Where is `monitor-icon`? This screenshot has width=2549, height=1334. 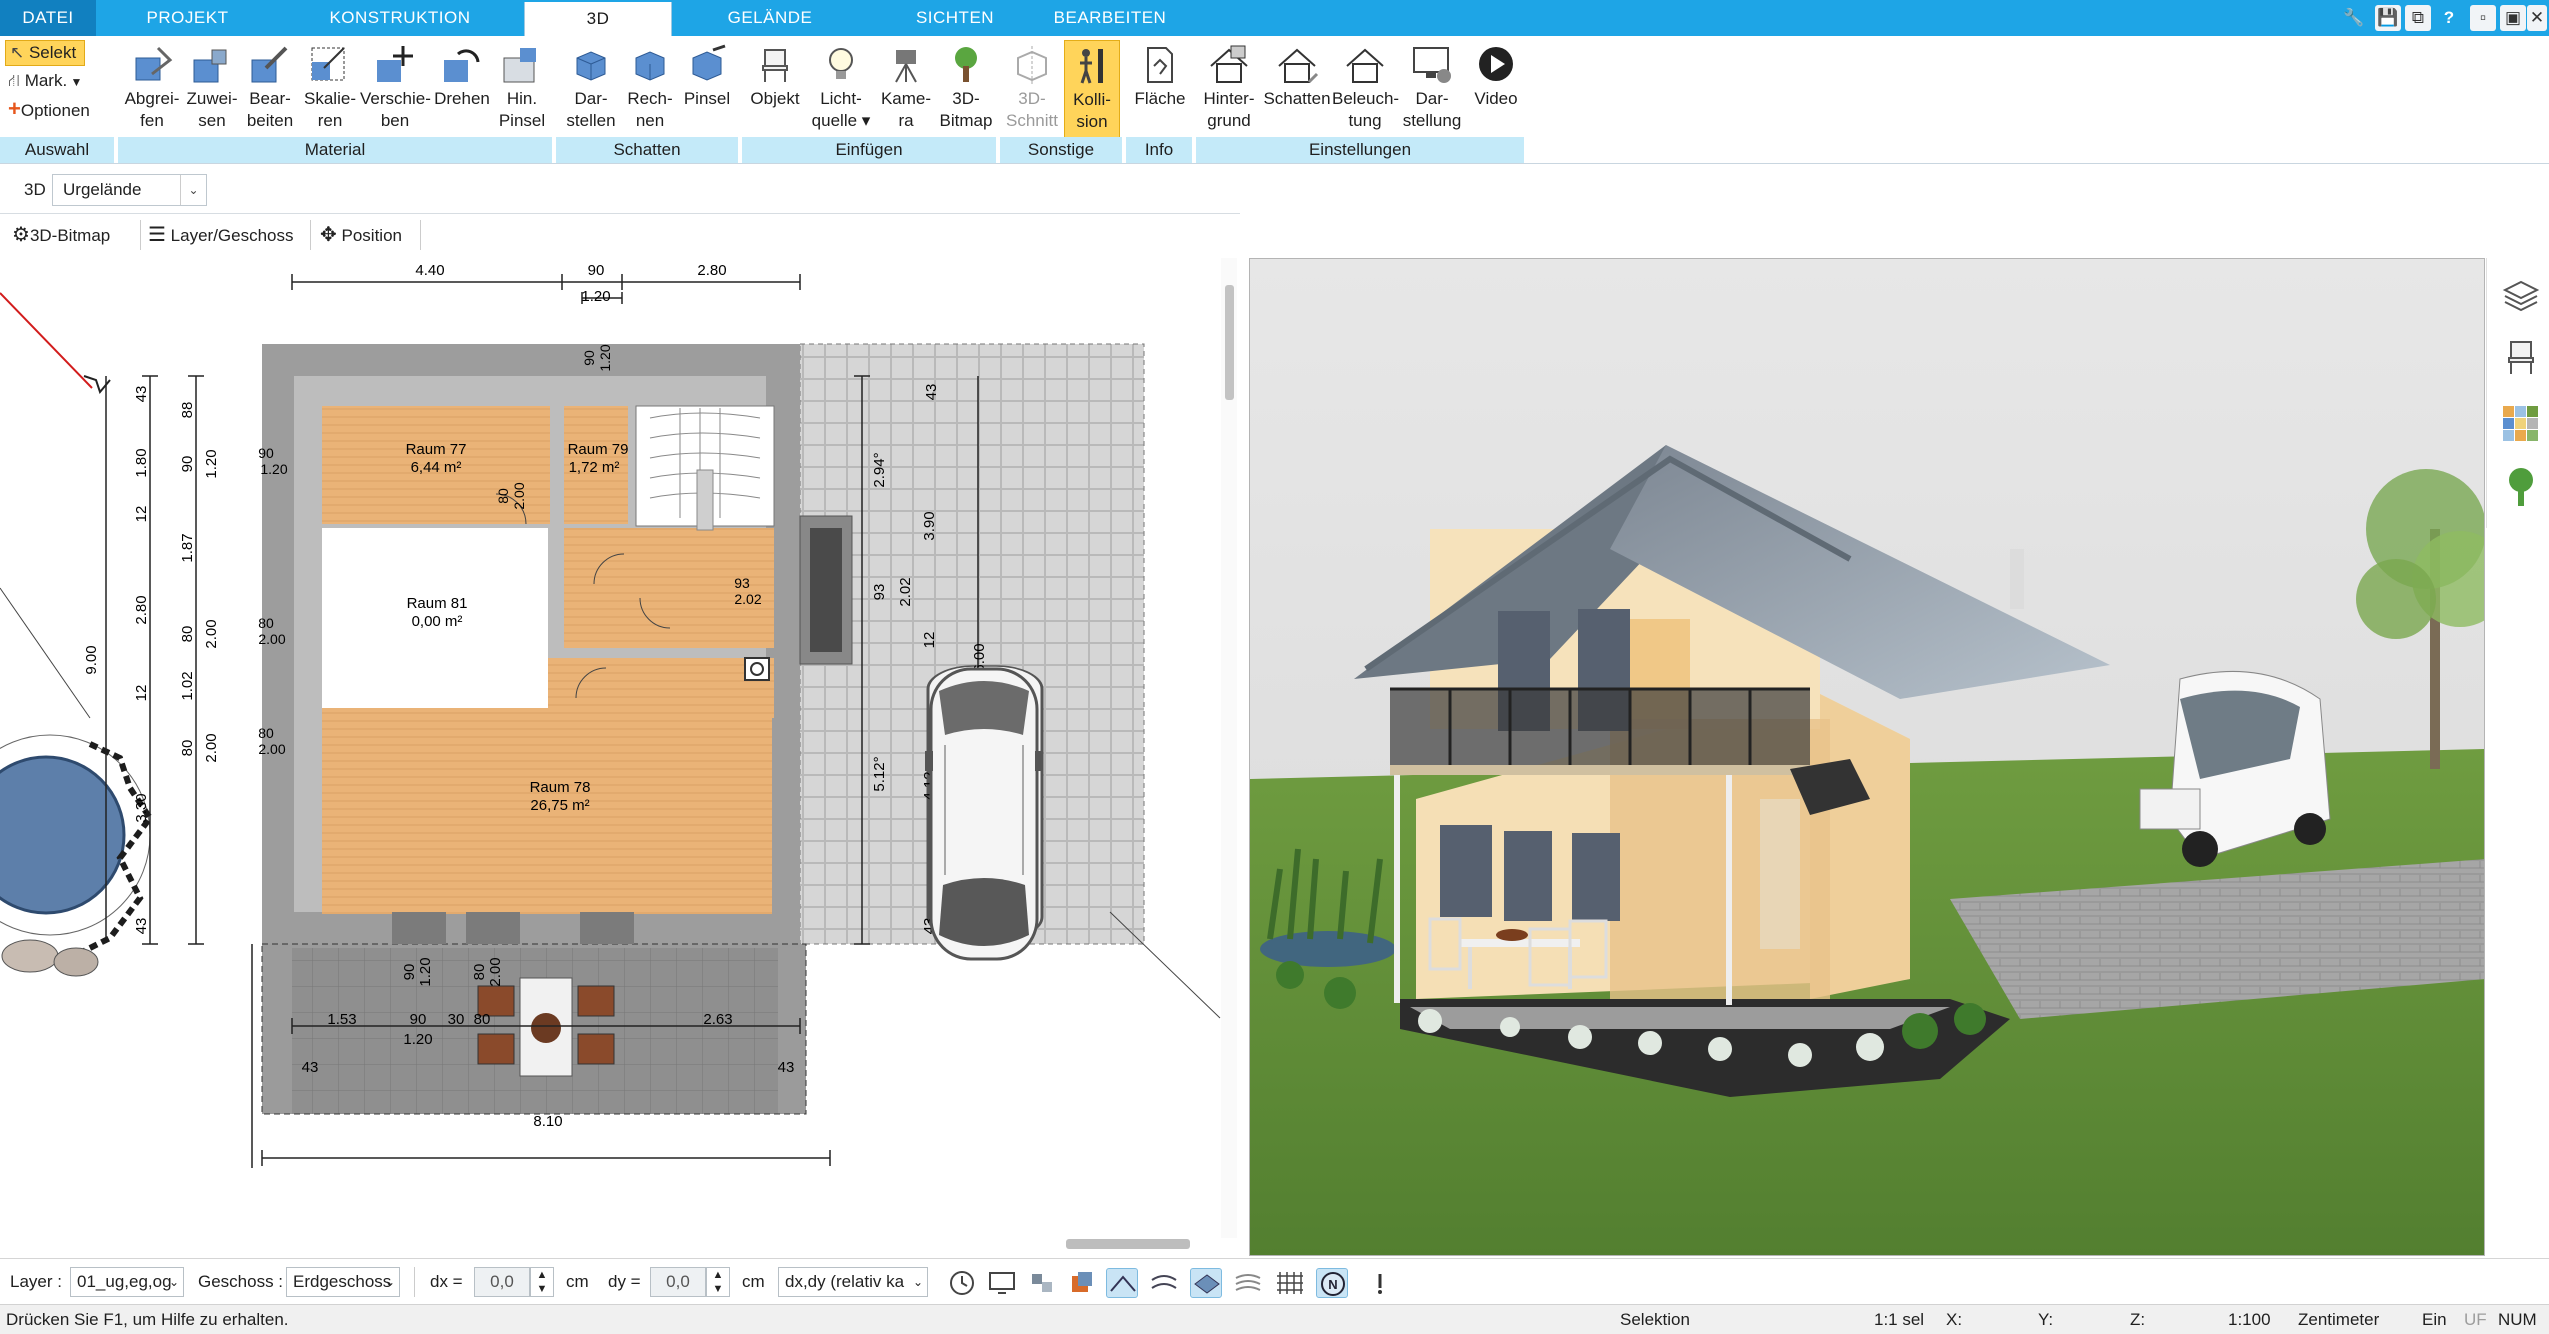 monitor-icon is located at coordinates (1002, 1283).